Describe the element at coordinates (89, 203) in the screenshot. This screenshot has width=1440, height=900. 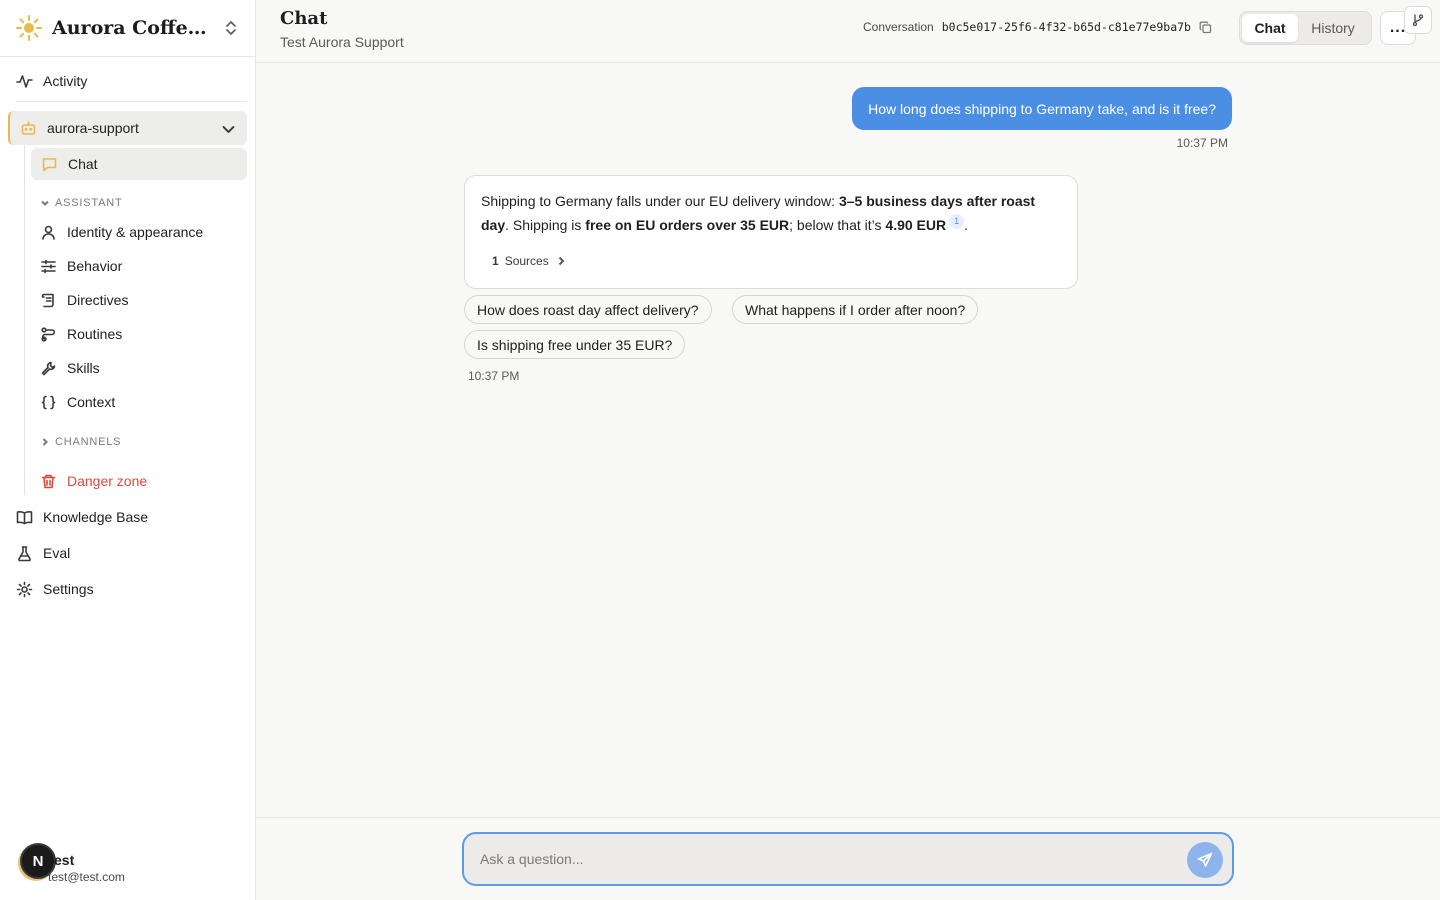
I see `assistant-section-label: ASSISTANT` at that location.